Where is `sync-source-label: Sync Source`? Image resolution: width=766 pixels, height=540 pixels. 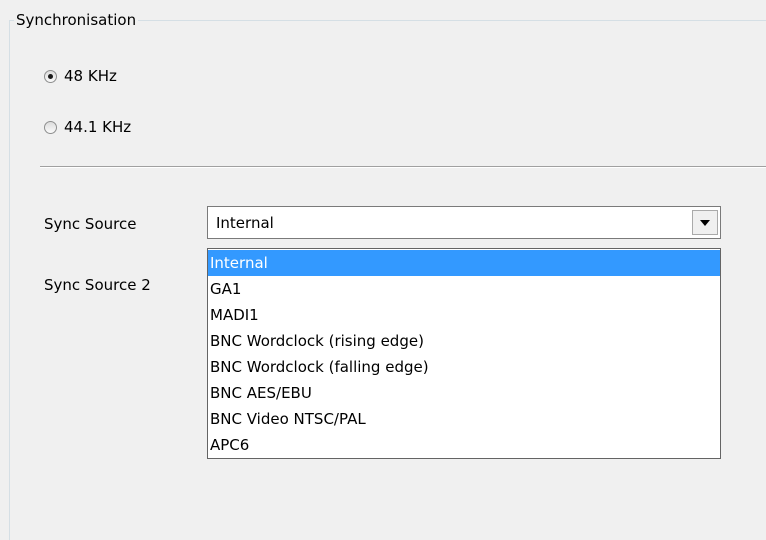 sync-source-label: Sync Source is located at coordinates (90, 224).